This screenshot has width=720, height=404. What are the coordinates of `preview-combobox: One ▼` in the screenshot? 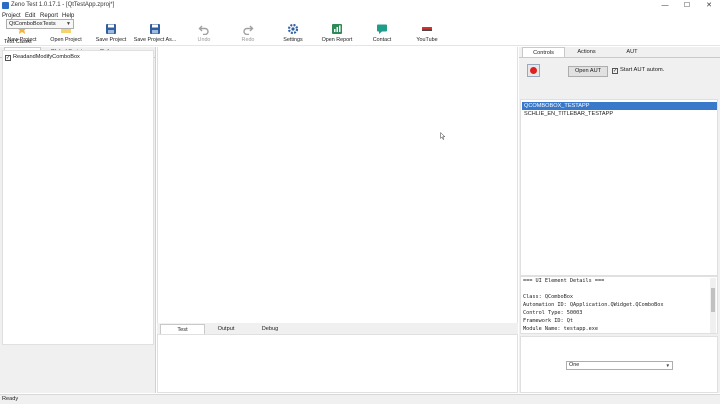 It's located at (619, 365).